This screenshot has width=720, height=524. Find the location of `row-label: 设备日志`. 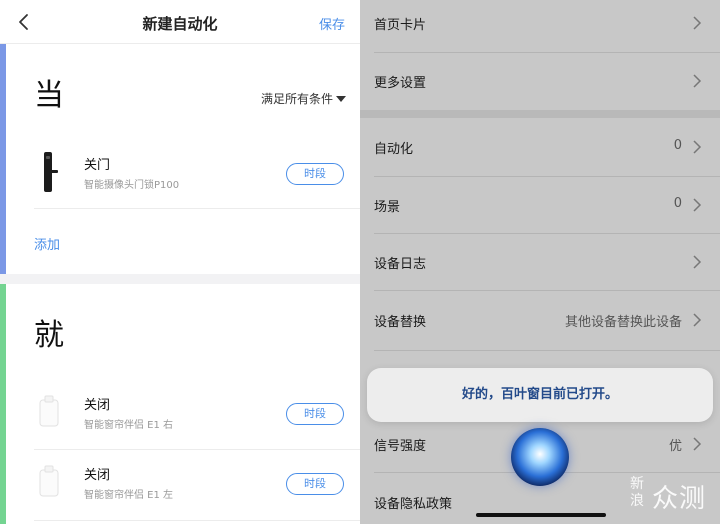

row-label: 设备日志 is located at coordinates (400, 264).